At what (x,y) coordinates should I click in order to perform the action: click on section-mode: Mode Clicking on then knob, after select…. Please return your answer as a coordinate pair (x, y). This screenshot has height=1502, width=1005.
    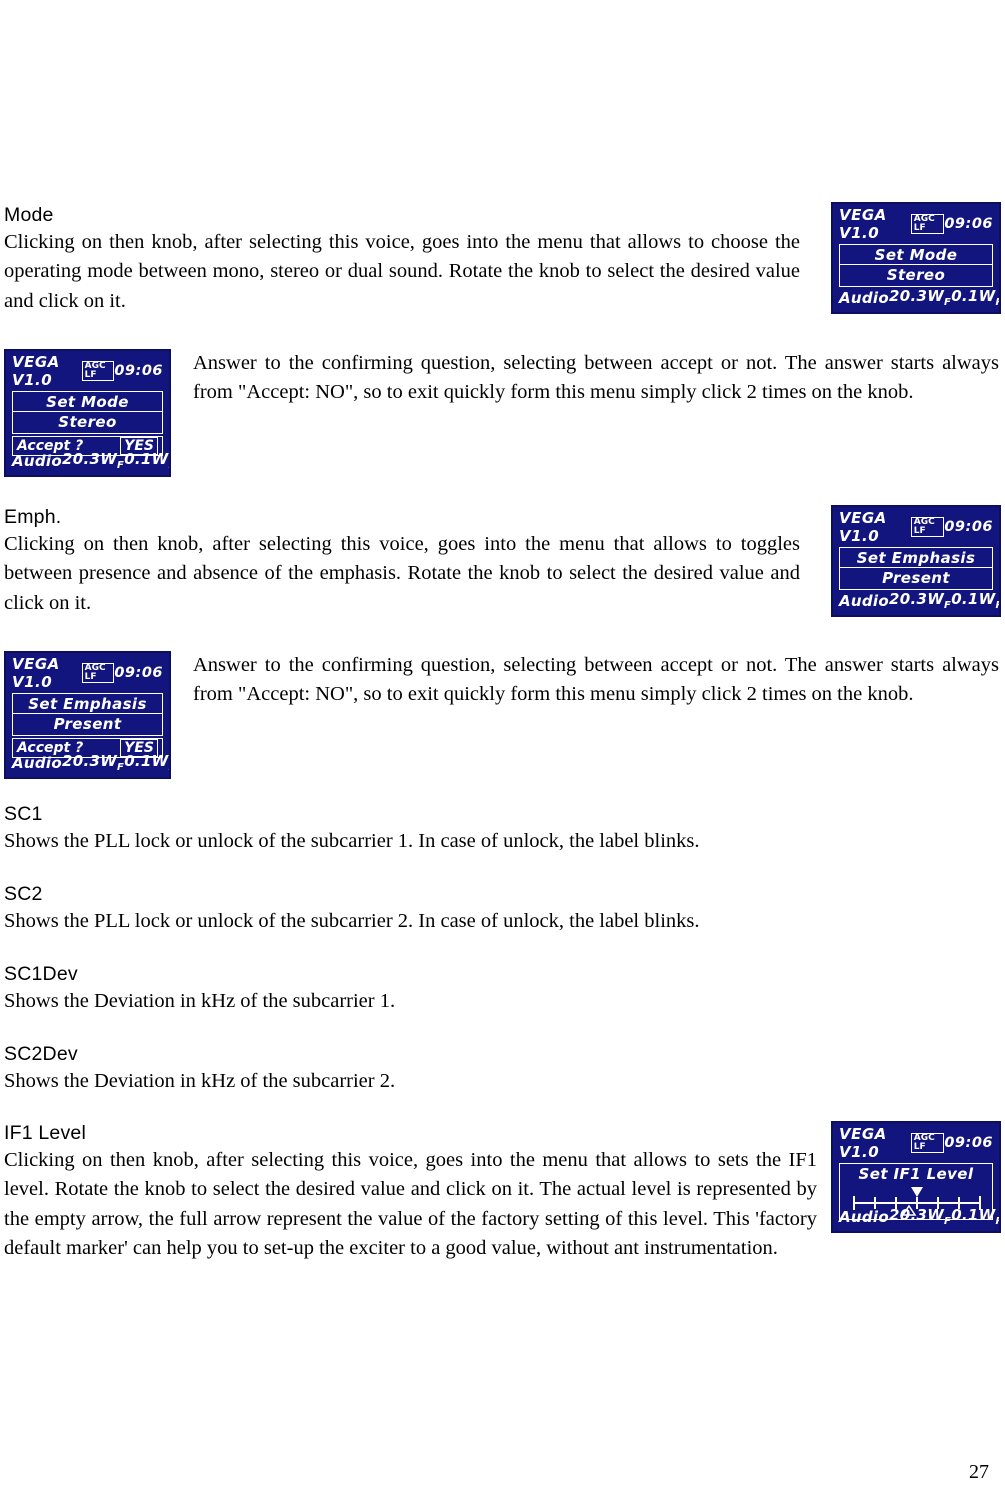
    Looking at the image, I should click on (404, 259).